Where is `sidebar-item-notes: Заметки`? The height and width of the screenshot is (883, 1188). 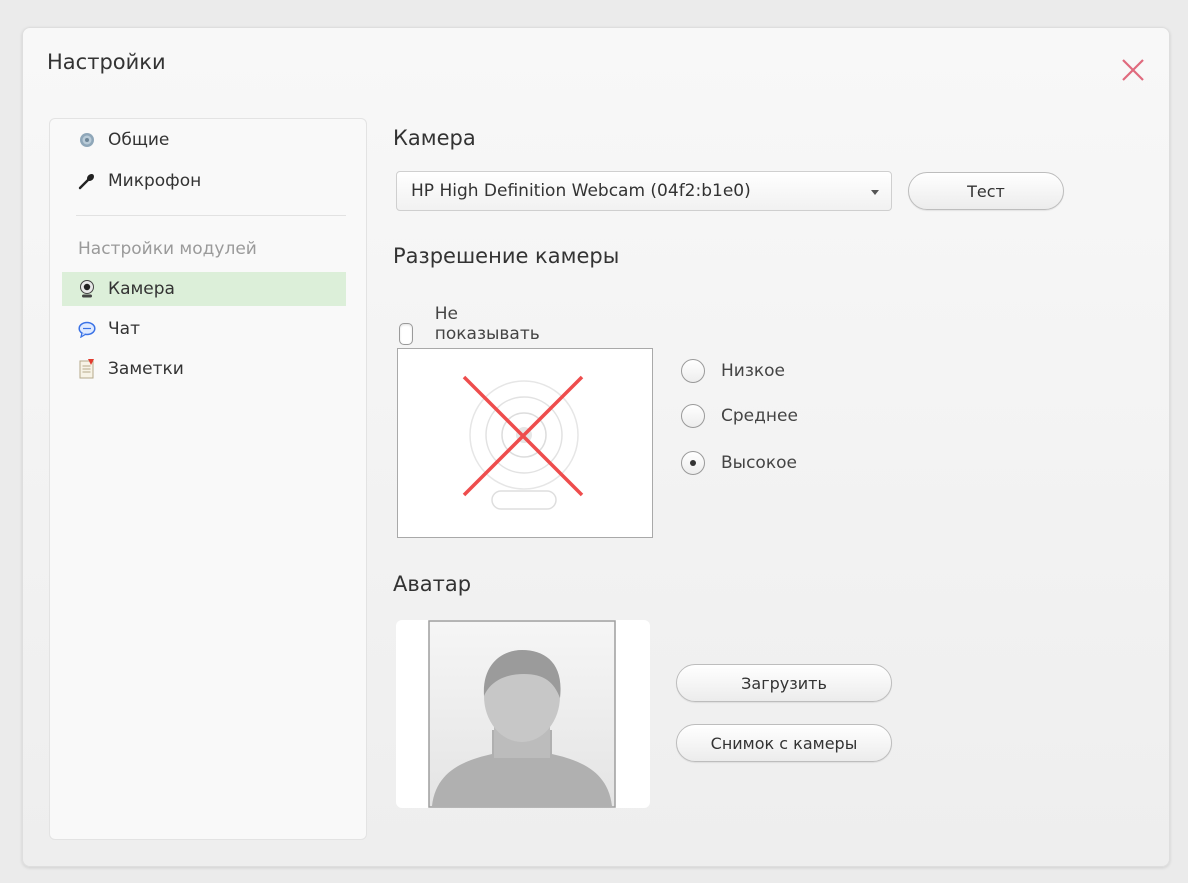
sidebar-item-notes: Заметки is located at coordinates (204, 369).